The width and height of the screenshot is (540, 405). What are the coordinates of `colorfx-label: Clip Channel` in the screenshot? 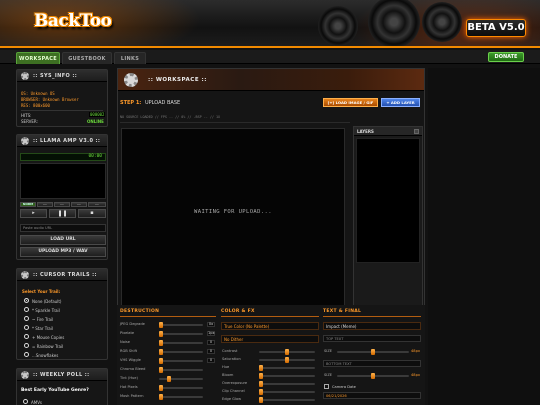 It's located at (233, 391).